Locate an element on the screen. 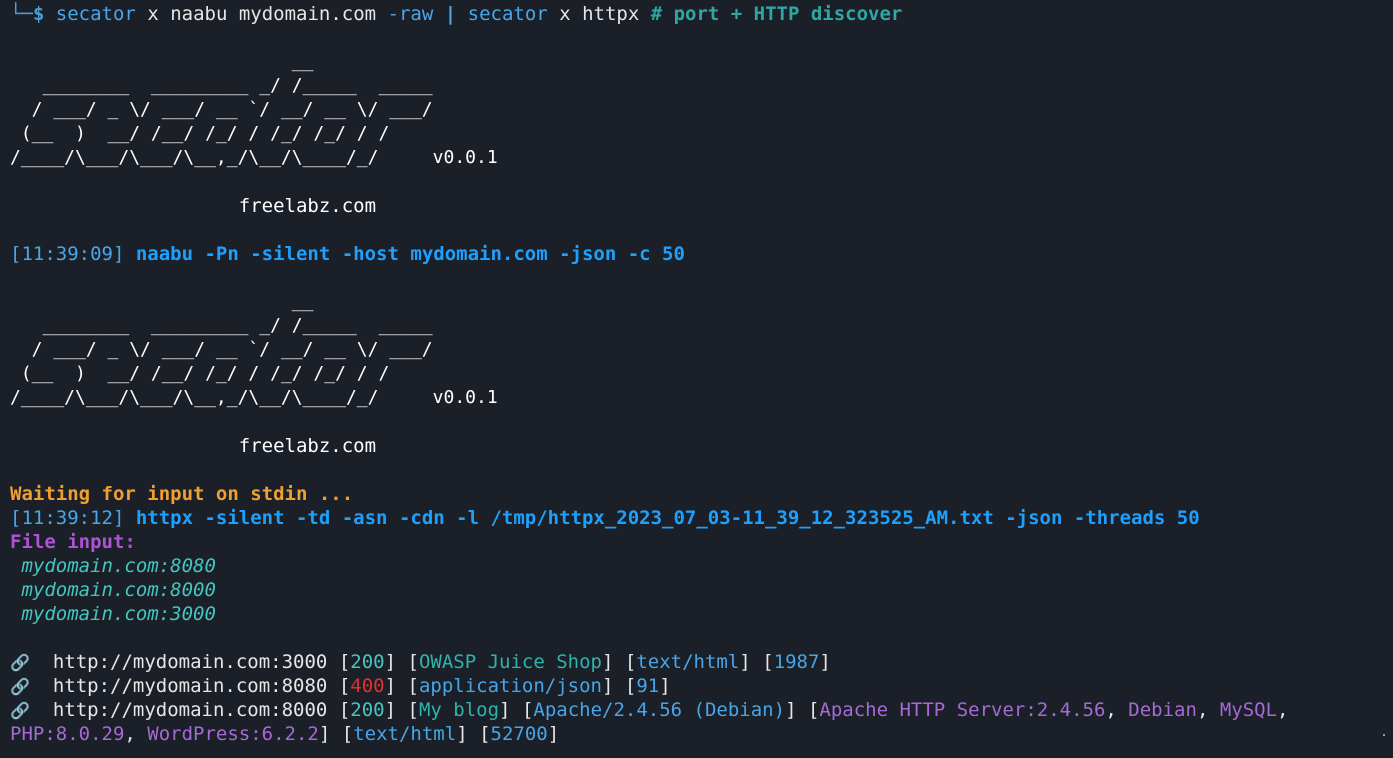 The height and width of the screenshot is (758, 1393). page-title: OWASP Juice Shop is located at coordinates (510, 662).